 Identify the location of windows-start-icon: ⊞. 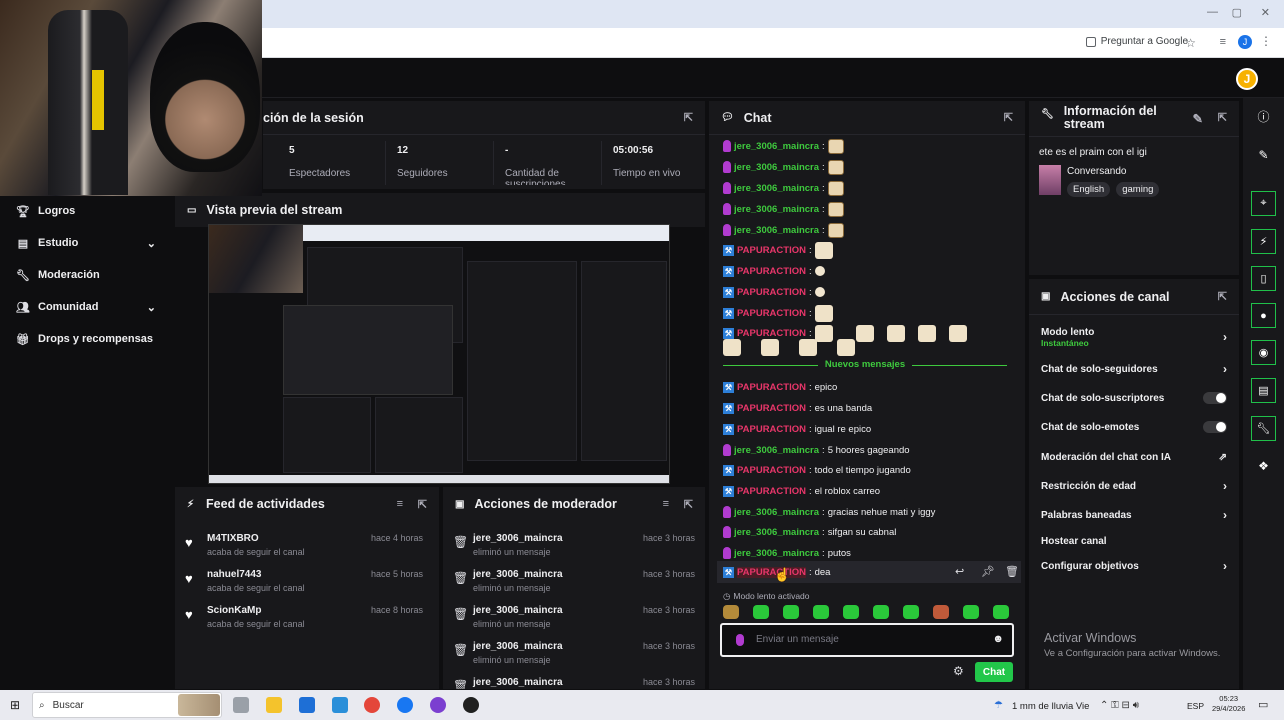
(15, 705).